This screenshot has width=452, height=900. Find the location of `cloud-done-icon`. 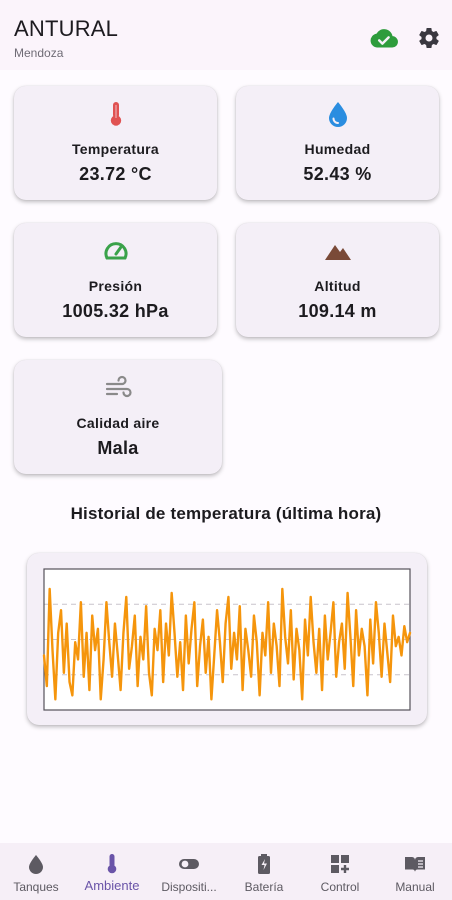

cloud-done-icon is located at coordinates (384, 38).